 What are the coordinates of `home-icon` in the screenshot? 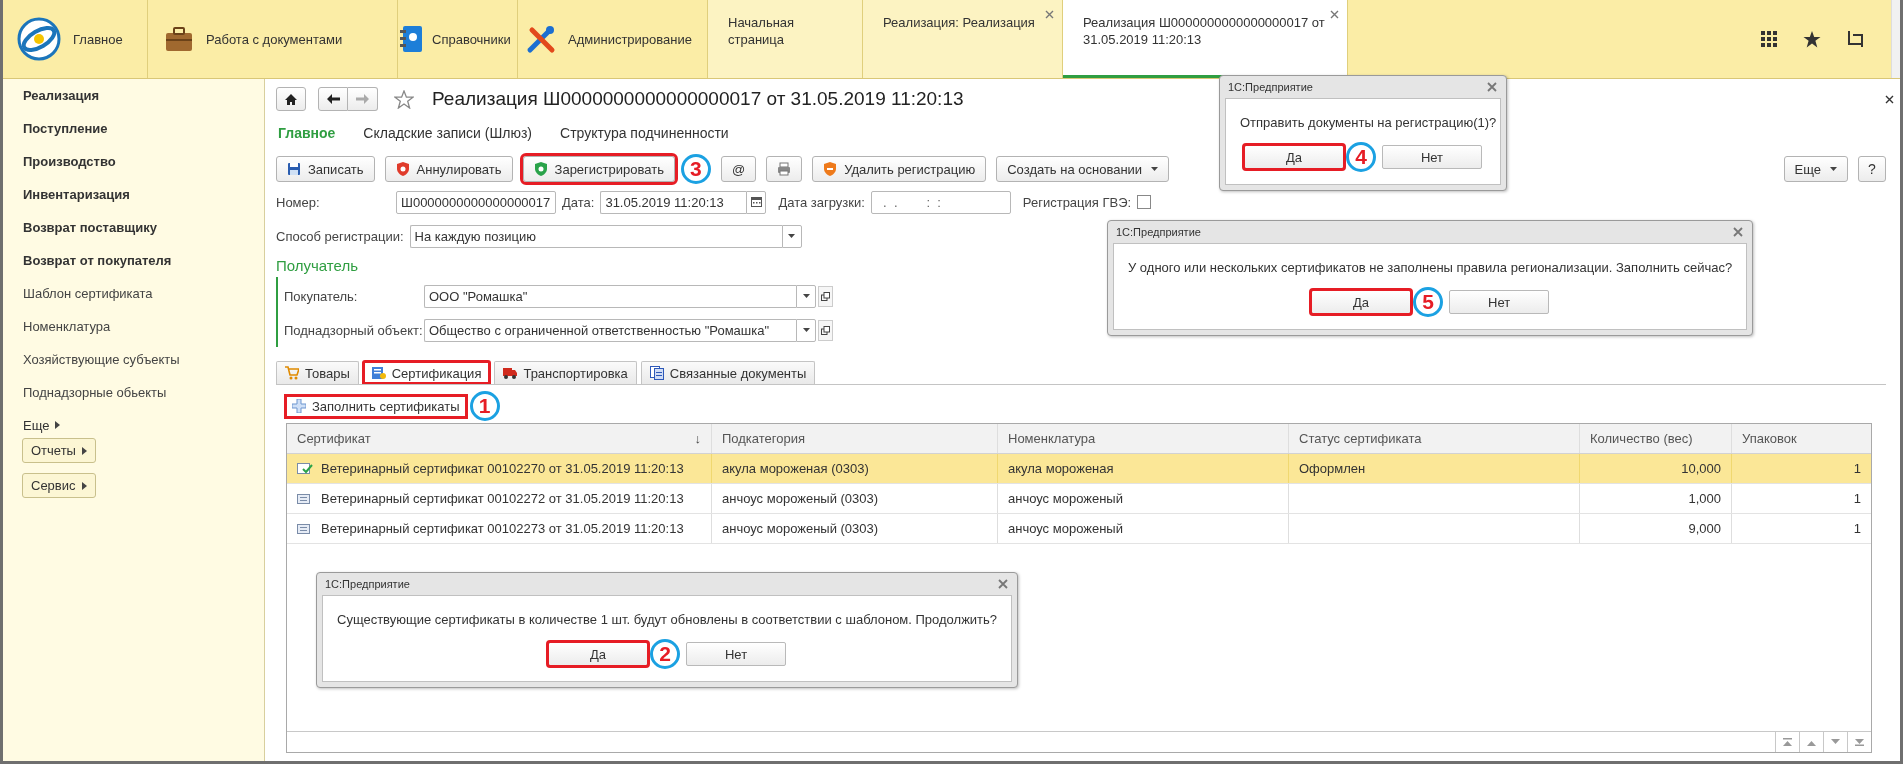 It's located at (291, 99).